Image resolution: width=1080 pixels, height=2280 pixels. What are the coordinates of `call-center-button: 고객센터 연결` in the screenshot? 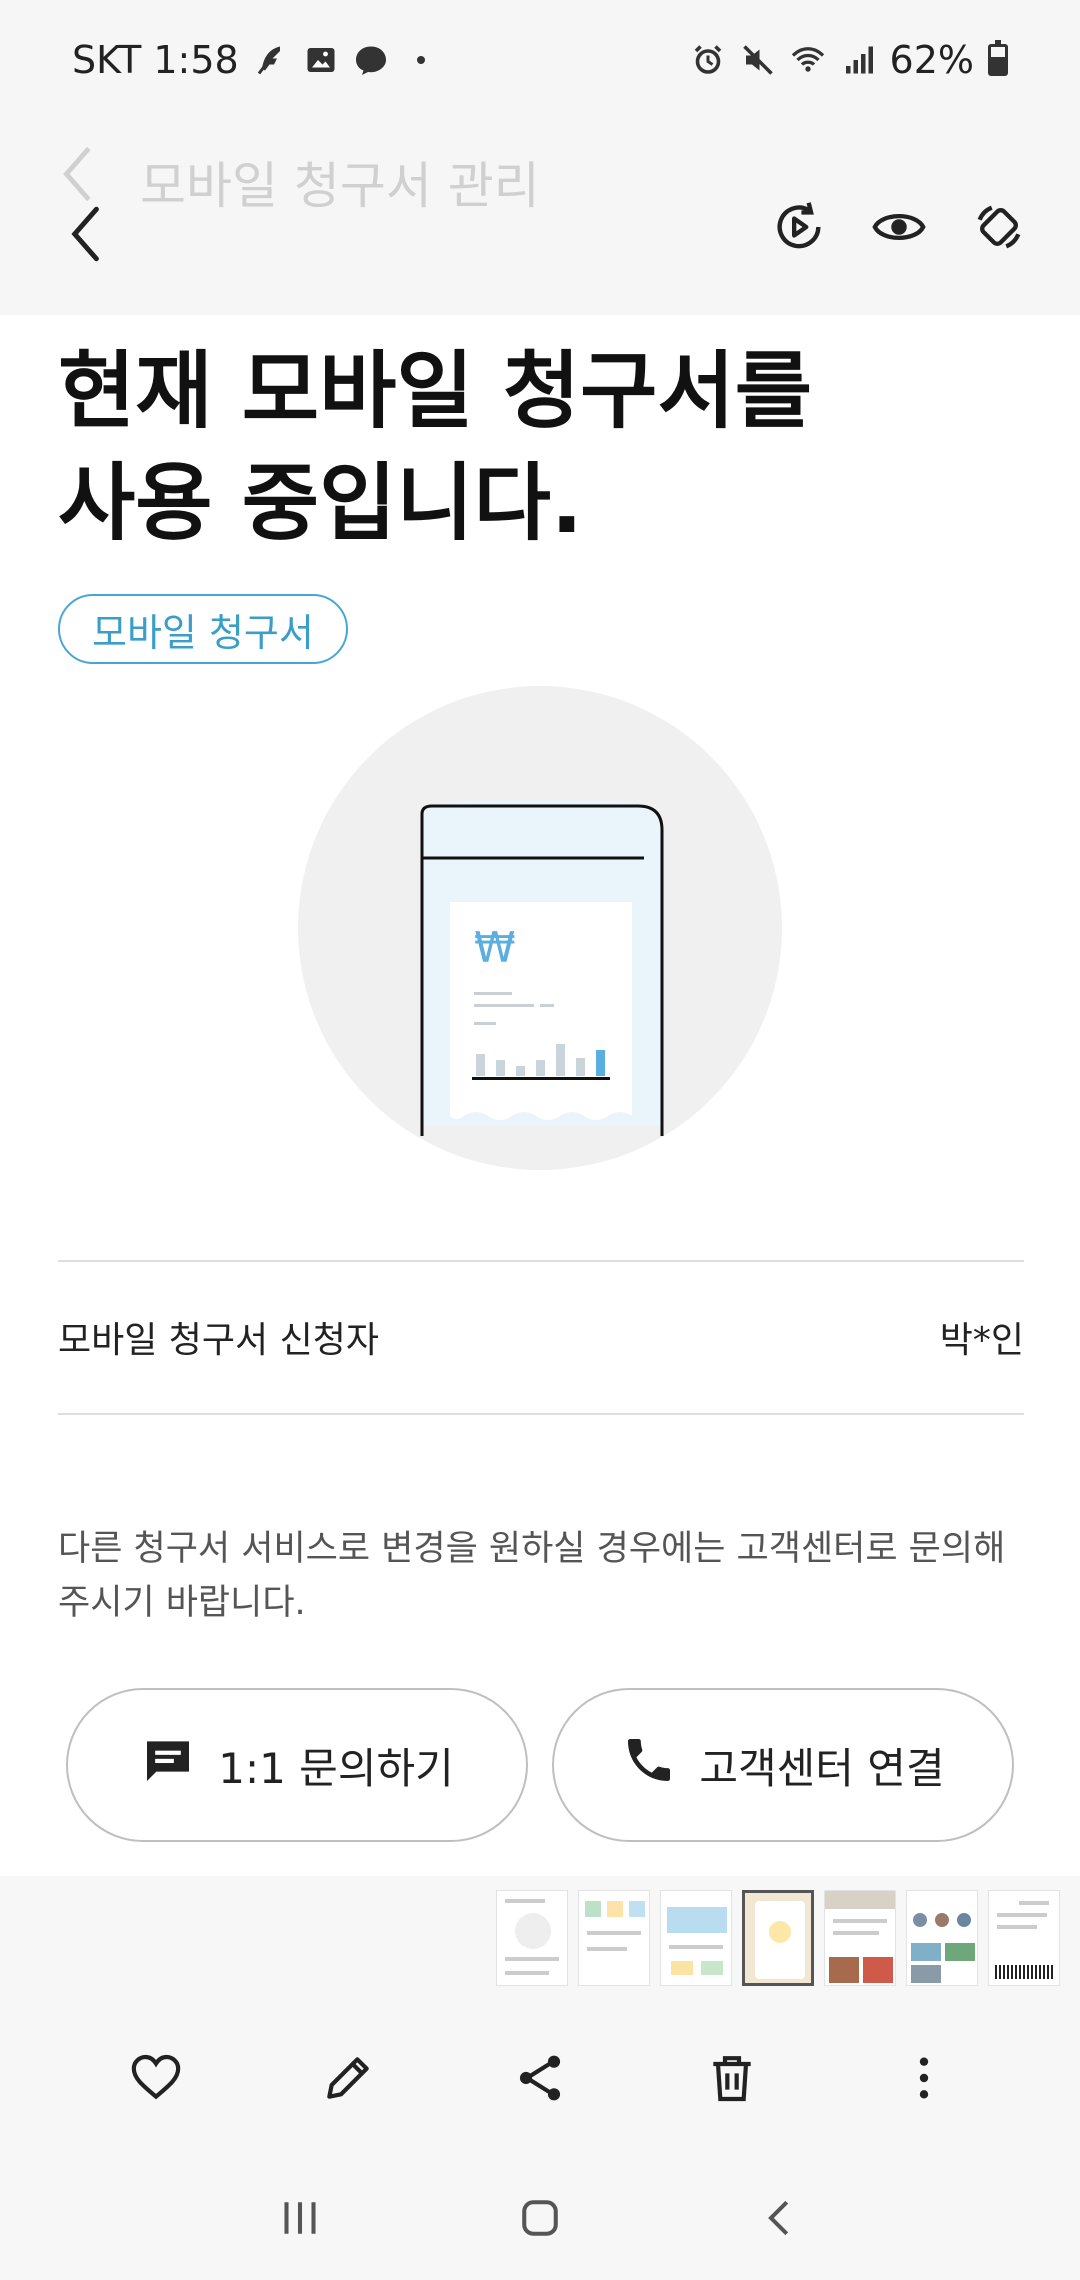 It's located at (783, 1765).